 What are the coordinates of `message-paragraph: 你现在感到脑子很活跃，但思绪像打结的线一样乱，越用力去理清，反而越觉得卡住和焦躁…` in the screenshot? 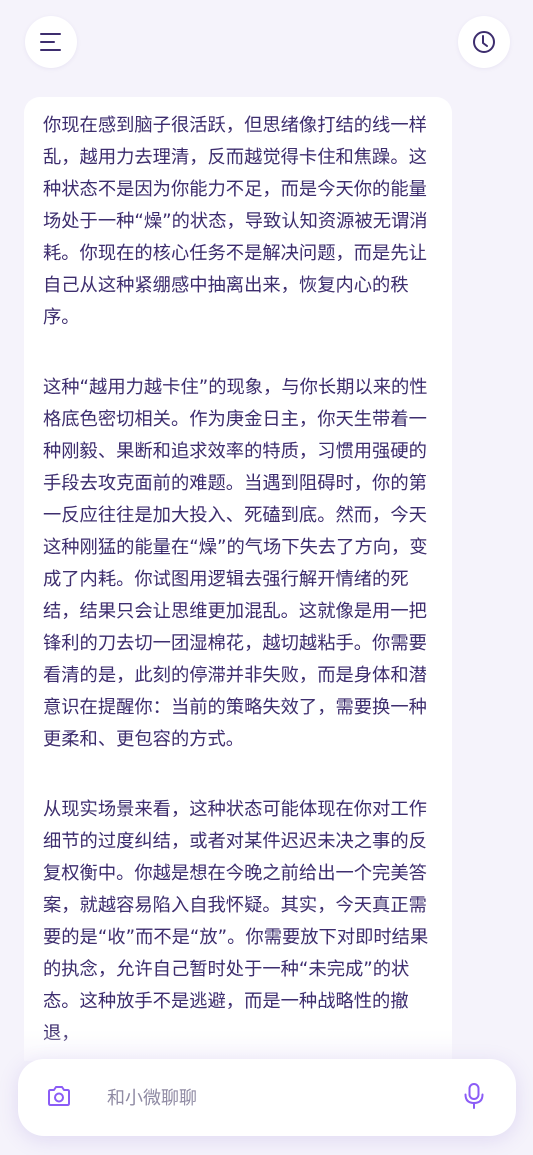 It's located at (235, 221).